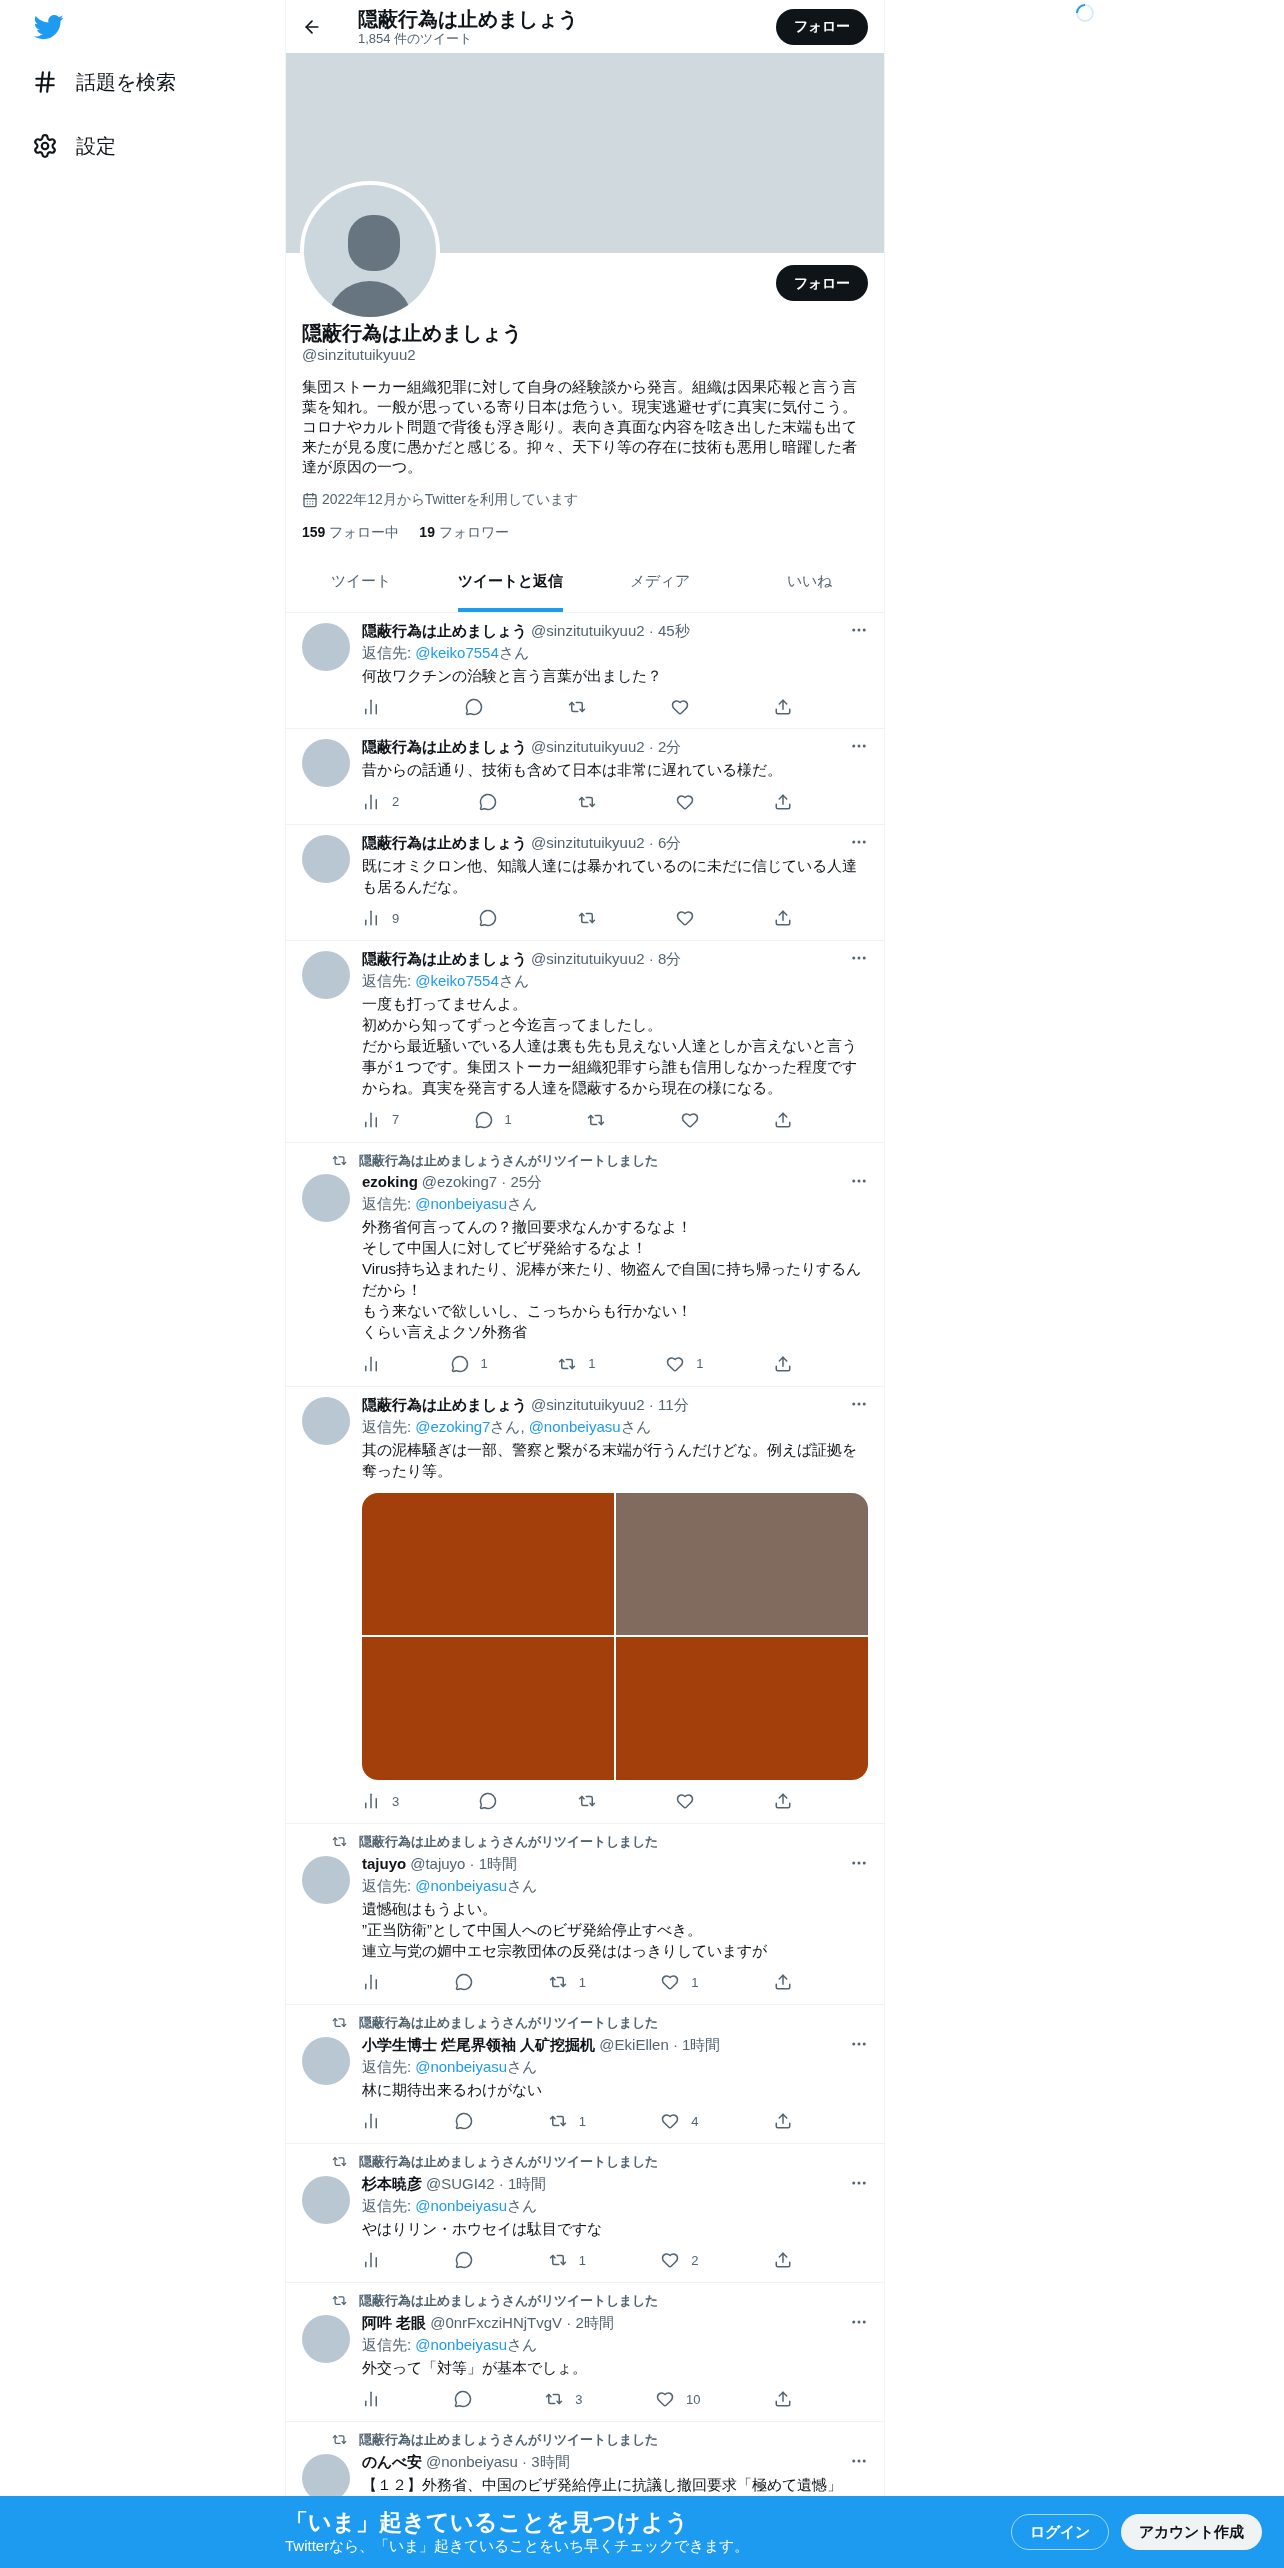 The height and width of the screenshot is (2568, 1284). What do you see at coordinates (392, 2461) in the screenshot?
I see `tweet-author-name: のんべ安` at bounding box center [392, 2461].